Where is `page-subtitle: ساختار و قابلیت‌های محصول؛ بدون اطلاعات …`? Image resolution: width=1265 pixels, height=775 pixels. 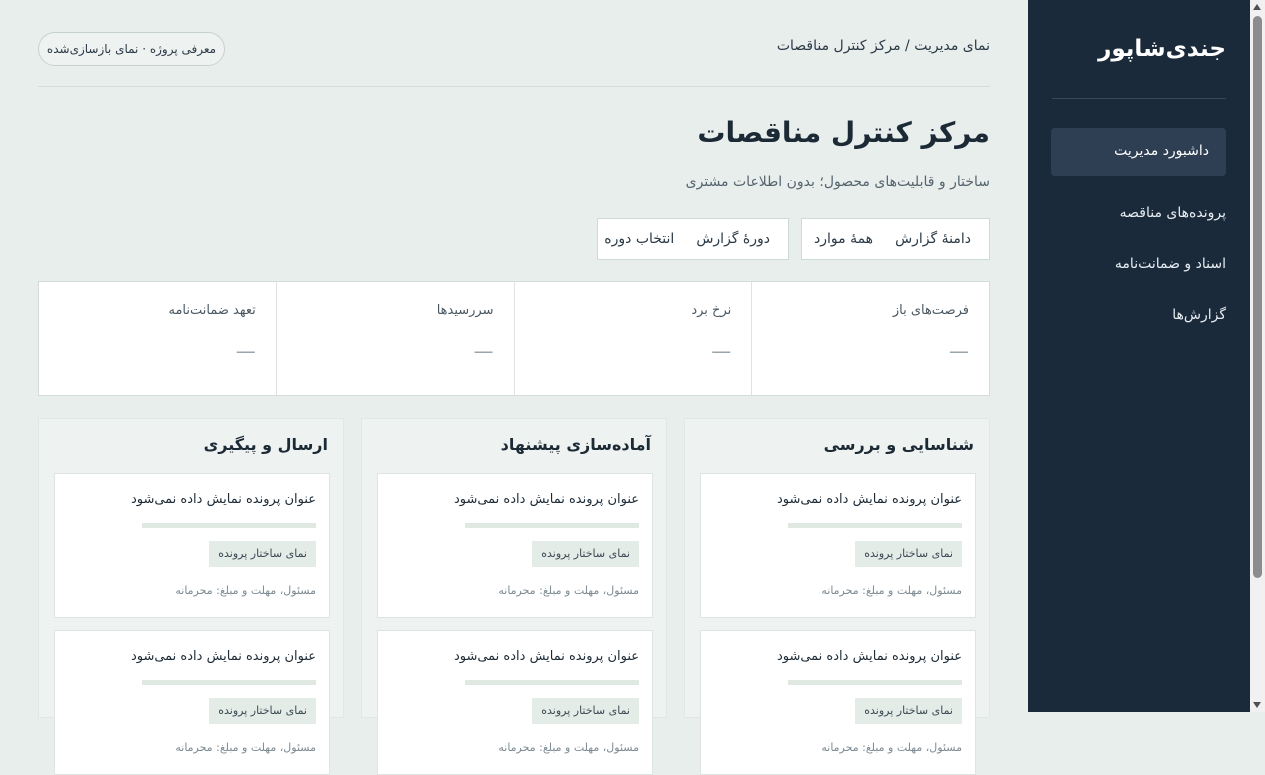
page-subtitle: ساختار و قابلیت‌های محصول؛ بدون اطلاعات … is located at coordinates (837, 182).